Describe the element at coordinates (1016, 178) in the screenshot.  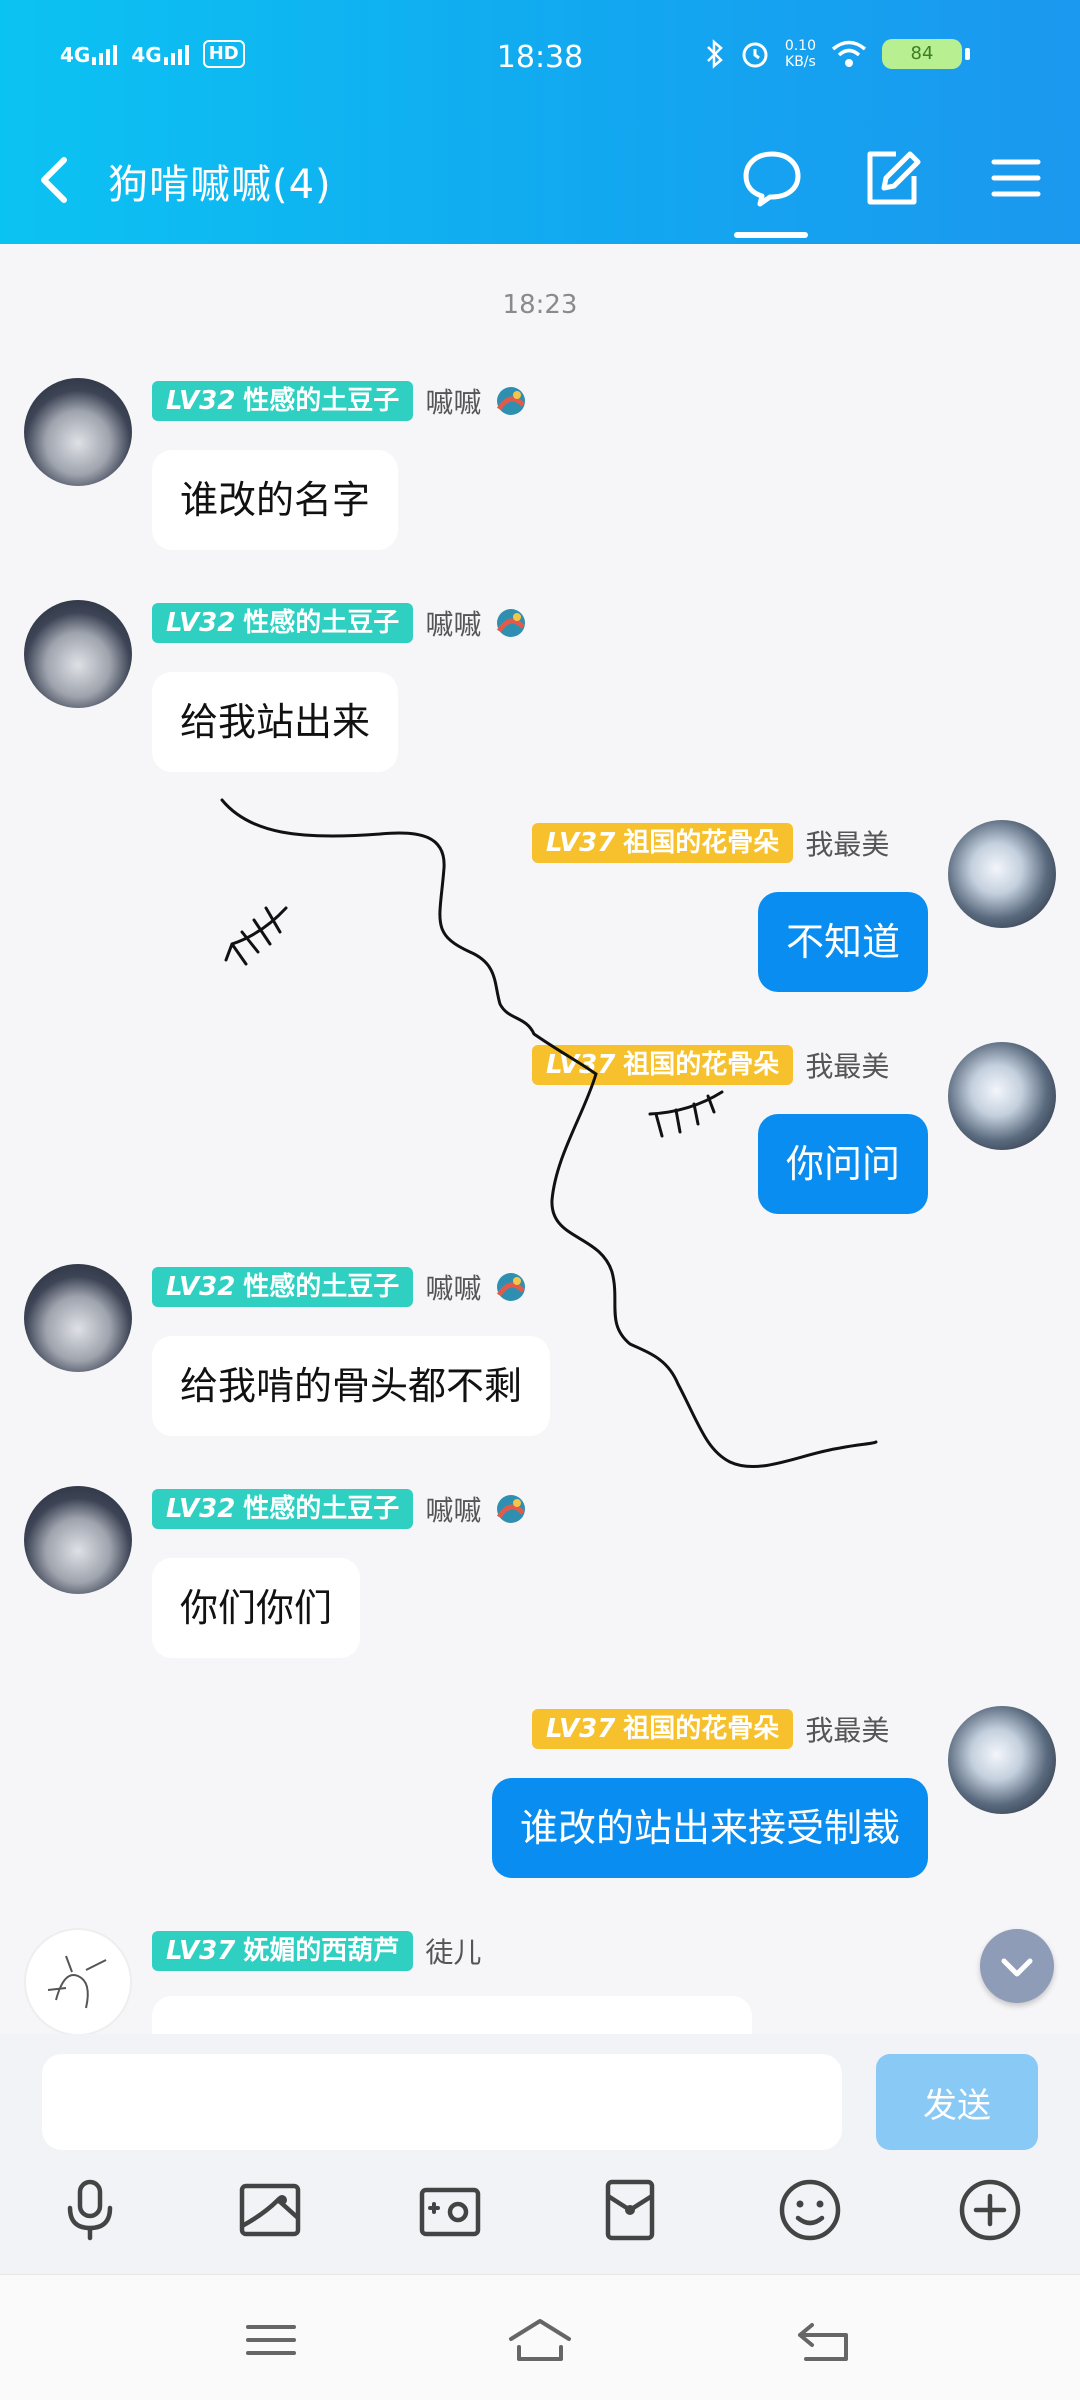
I see `menu-icon` at that location.